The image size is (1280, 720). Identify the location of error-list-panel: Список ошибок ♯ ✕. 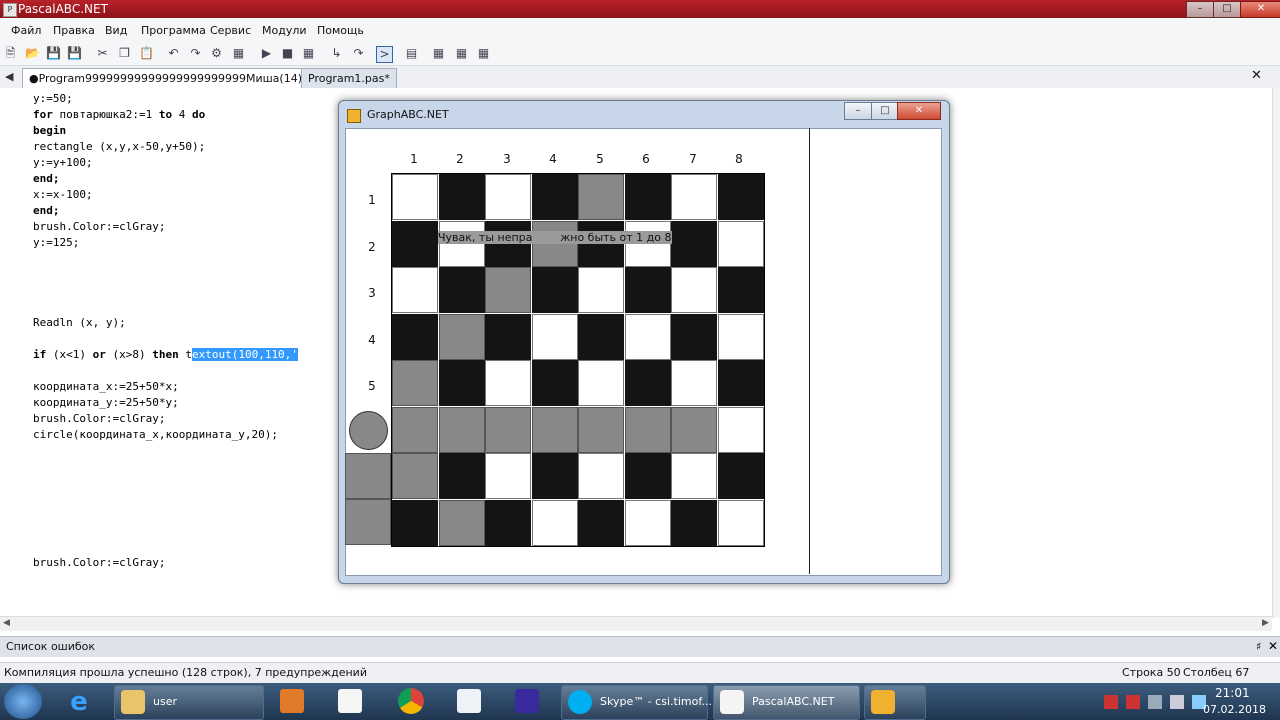
(640, 646).